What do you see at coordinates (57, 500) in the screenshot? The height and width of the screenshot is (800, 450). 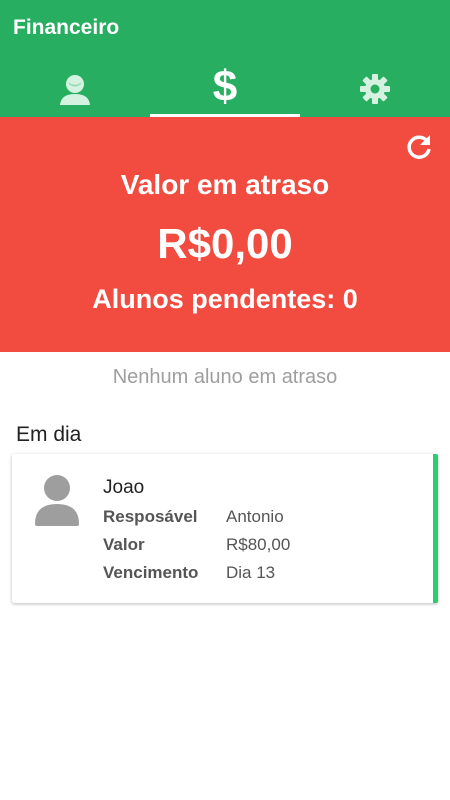 I see `avatar-icon` at bounding box center [57, 500].